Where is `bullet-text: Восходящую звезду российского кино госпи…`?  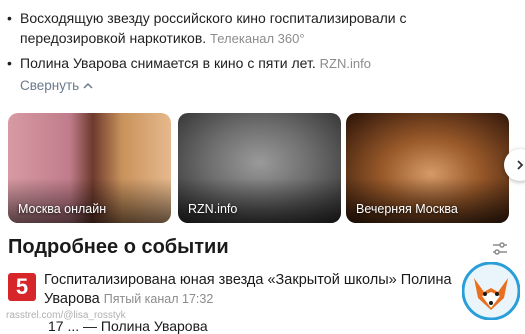 bullet-text: Восходящую звезду российского кино госпи… is located at coordinates (255, 28).